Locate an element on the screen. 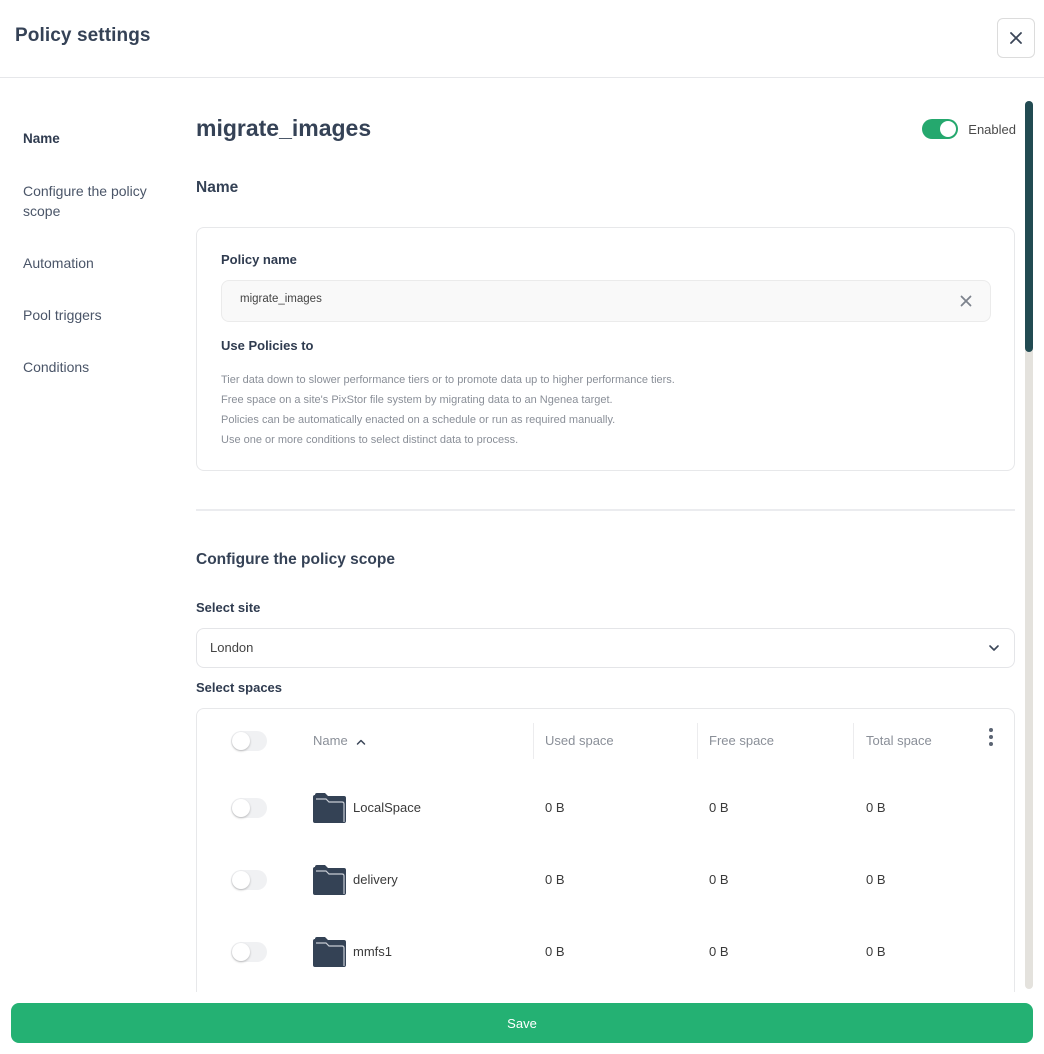 This screenshot has height=1054, width=1044. chevron-down-icon is located at coordinates (994, 648).